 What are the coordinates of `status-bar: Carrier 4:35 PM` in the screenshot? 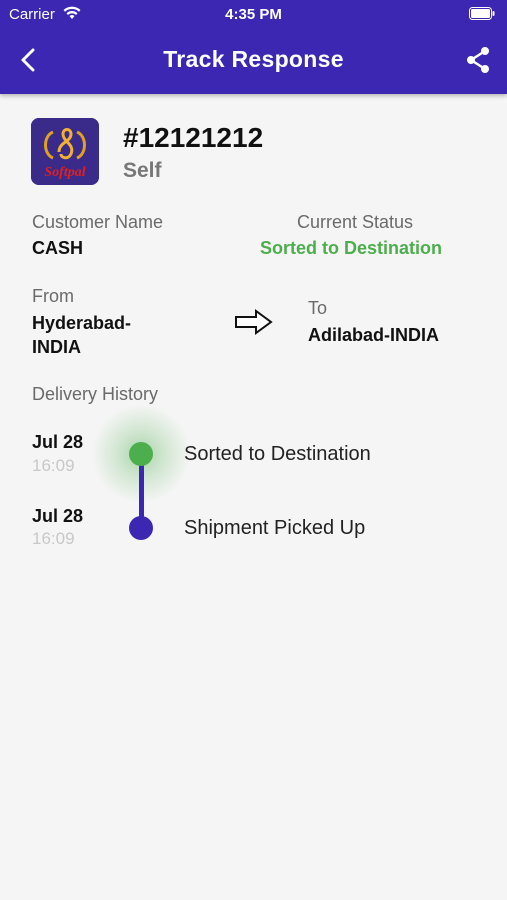 It's located at (253, 15).